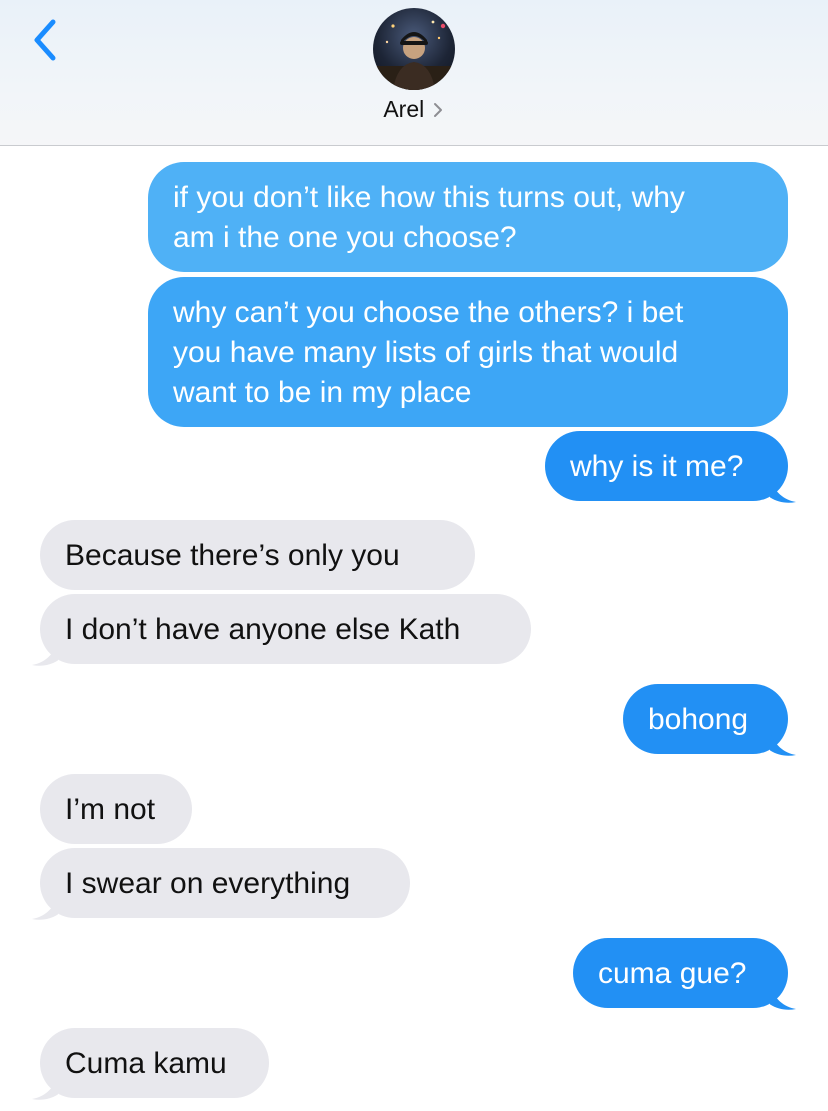  Describe the element at coordinates (672, 973) in the screenshot. I see `message-text-line: cuma gue?` at that location.